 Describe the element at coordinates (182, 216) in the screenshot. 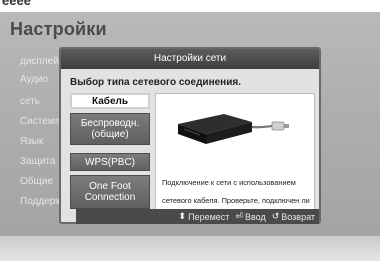

I see `updown-arrows-icon: ⬍` at that location.